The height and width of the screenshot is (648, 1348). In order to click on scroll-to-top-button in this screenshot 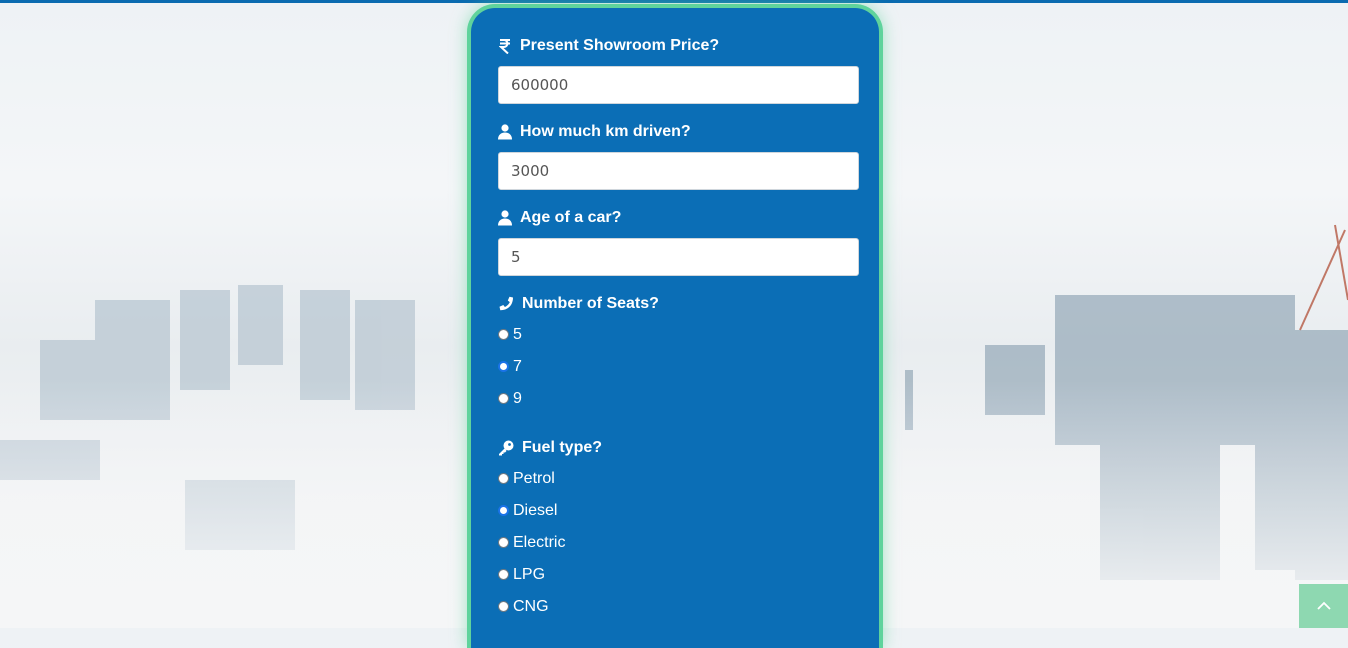, I will do `click(1323, 606)`.